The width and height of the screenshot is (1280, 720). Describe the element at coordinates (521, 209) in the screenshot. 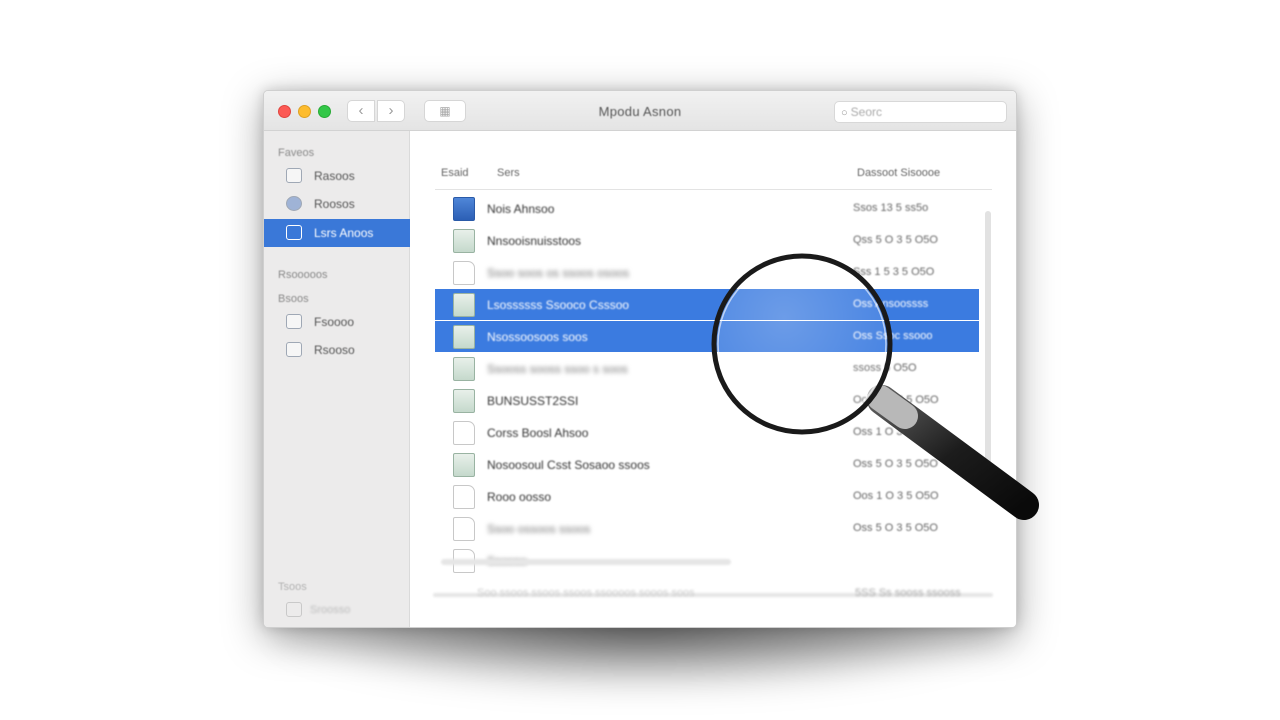

I see `file-name: Nois Ahnsoo` at that location.